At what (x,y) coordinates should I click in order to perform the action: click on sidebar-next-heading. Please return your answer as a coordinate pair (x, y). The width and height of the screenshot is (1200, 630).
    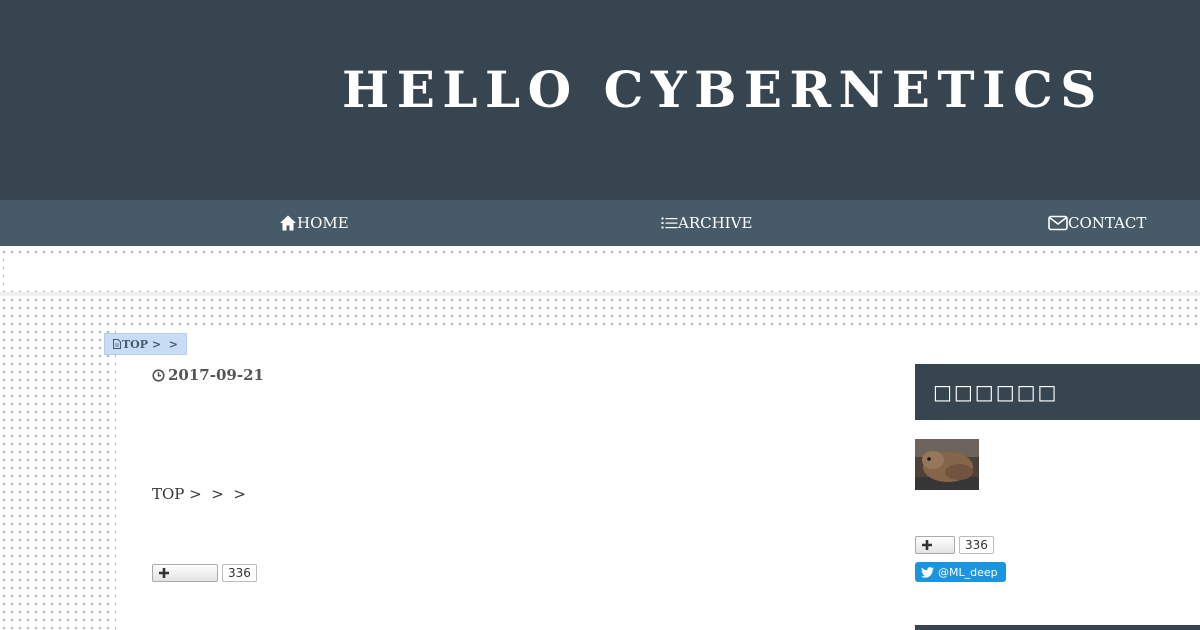
    Looking at the image, I should click on (1057, 627).